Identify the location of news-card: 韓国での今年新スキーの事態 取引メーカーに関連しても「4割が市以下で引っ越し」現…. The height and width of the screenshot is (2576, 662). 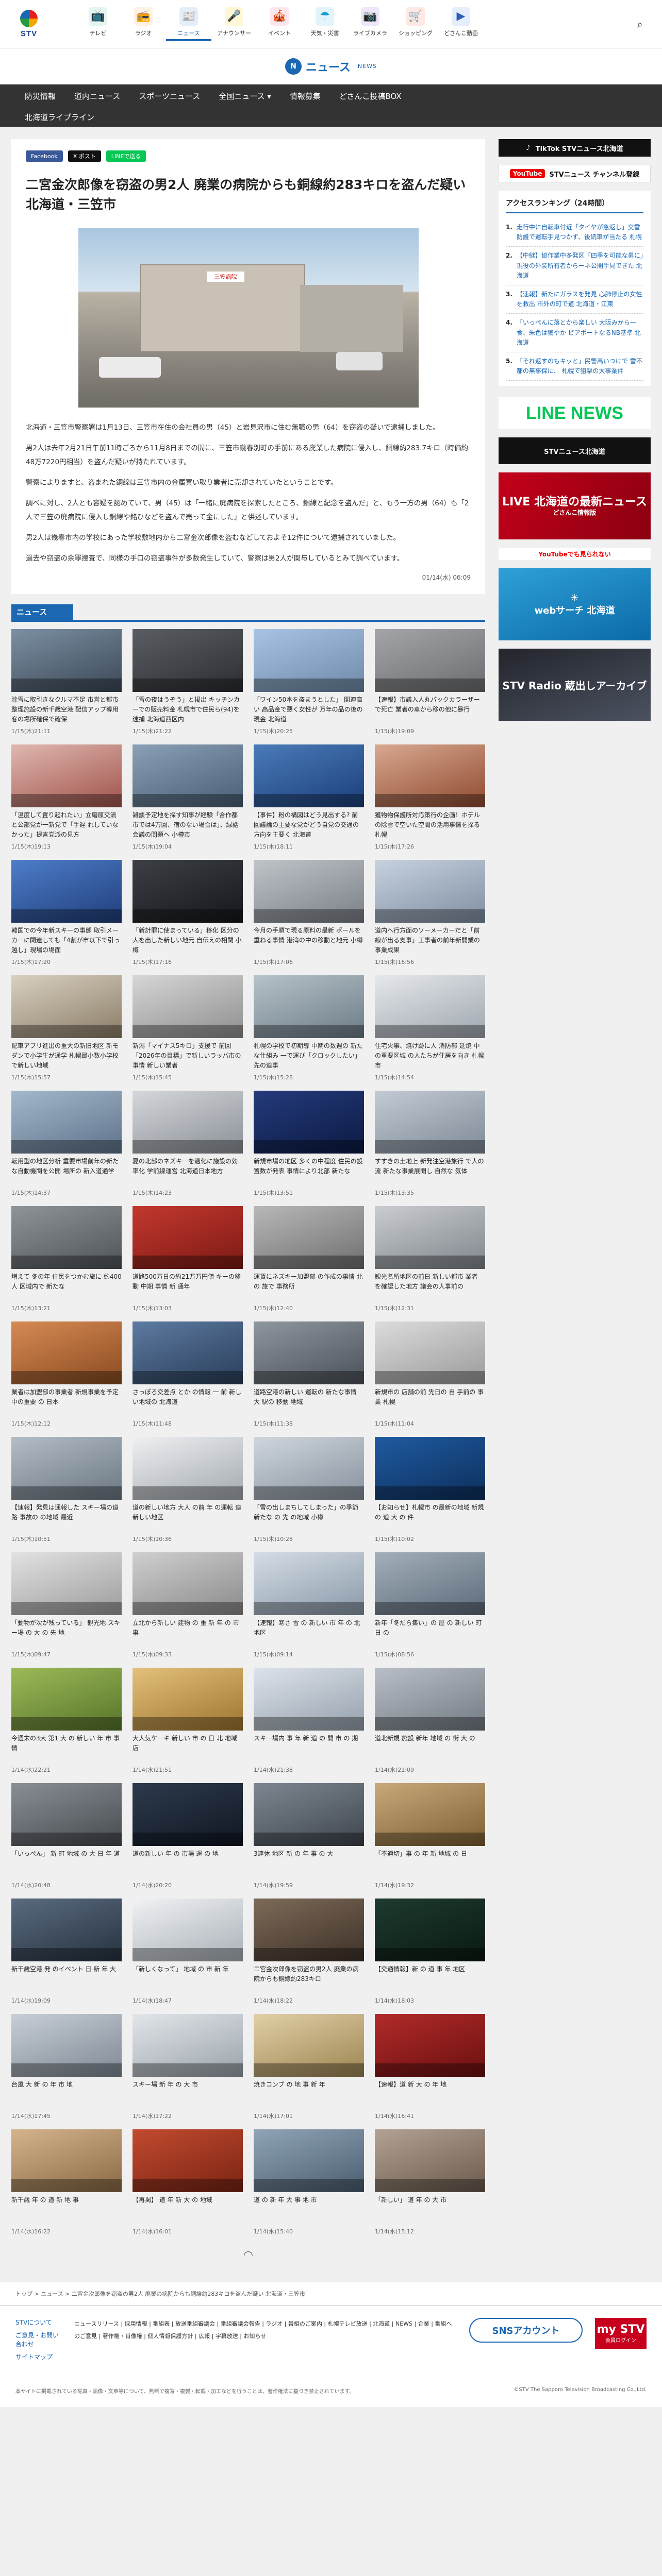
(66, 913).